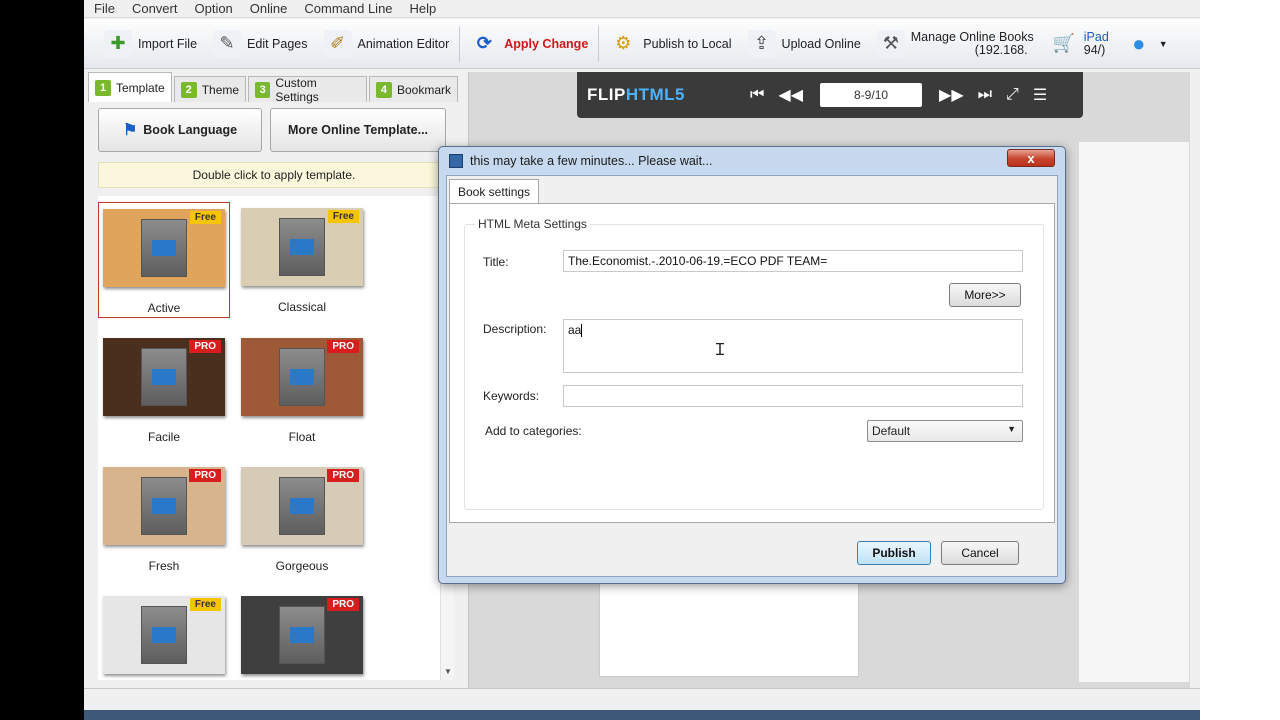  What do you see at coordinates (790, 95) in the screenshot?
I see `previous-page-icon: ◀◀` at bounding box center [790, 95].